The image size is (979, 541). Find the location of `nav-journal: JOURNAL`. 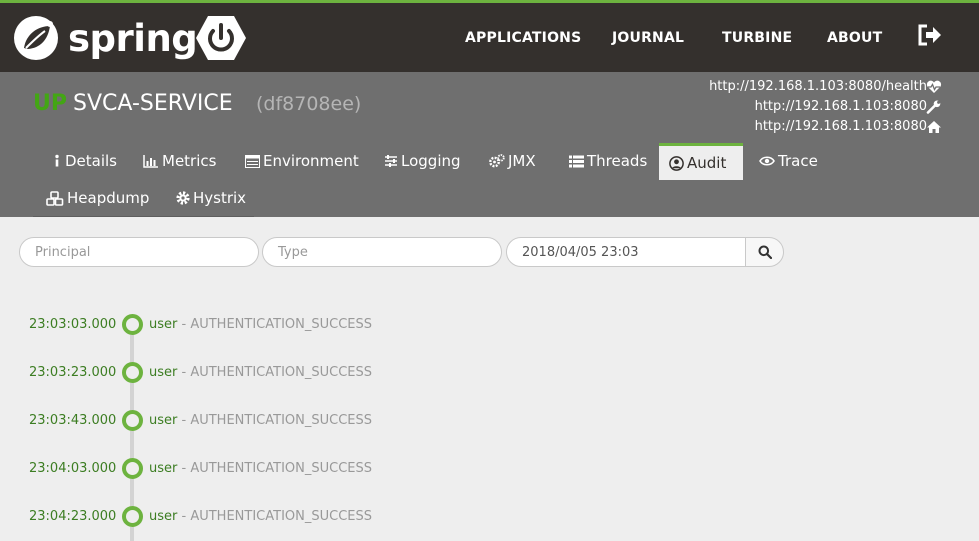

nav-journal: JOURNAL is located at coordinates (648, 38).